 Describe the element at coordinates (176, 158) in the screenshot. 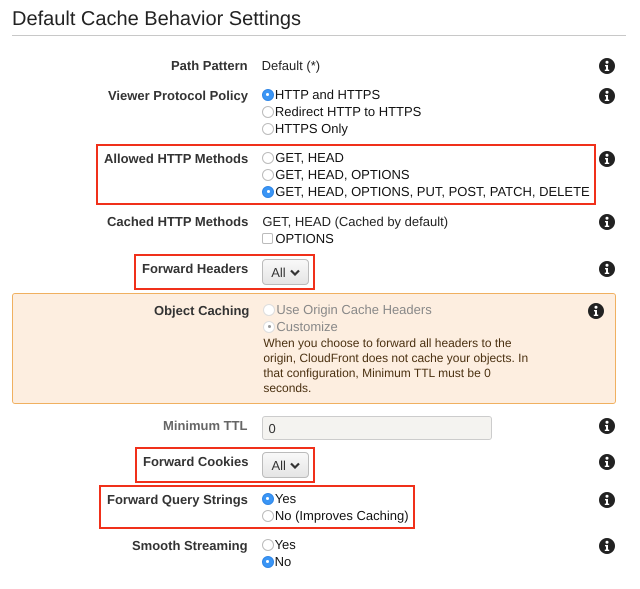

I see `field-label: Allowed HTTP Methods` at that location.